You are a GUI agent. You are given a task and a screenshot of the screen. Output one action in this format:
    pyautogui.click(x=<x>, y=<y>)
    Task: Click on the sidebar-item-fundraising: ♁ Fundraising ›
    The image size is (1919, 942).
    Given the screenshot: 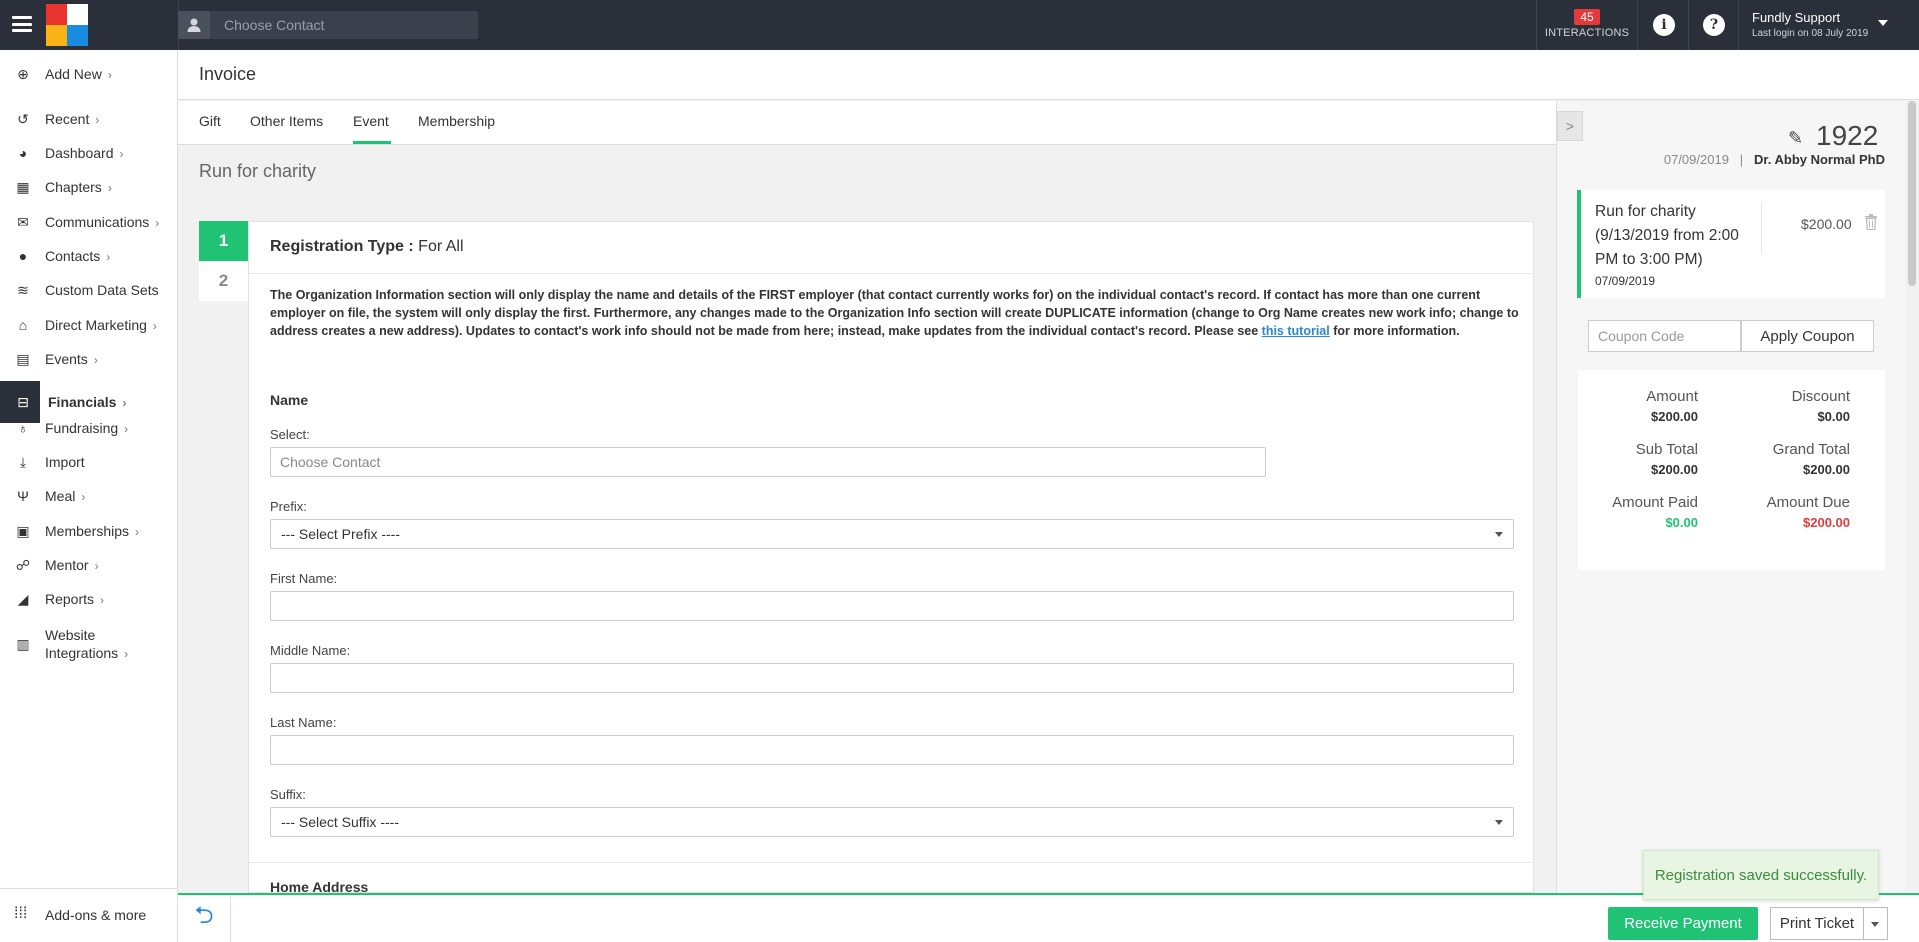 What is the action you would take?
    pyautogui.click(x=89, y=428)
    